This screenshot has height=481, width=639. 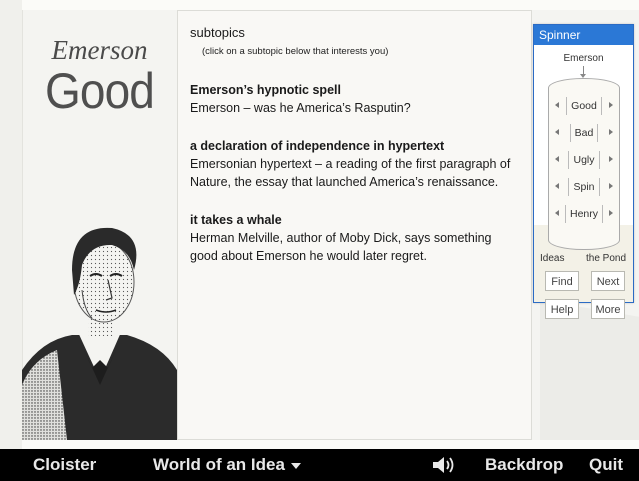 I want to click on subtopics-heading: subtopics, so click(x=217, y=32).